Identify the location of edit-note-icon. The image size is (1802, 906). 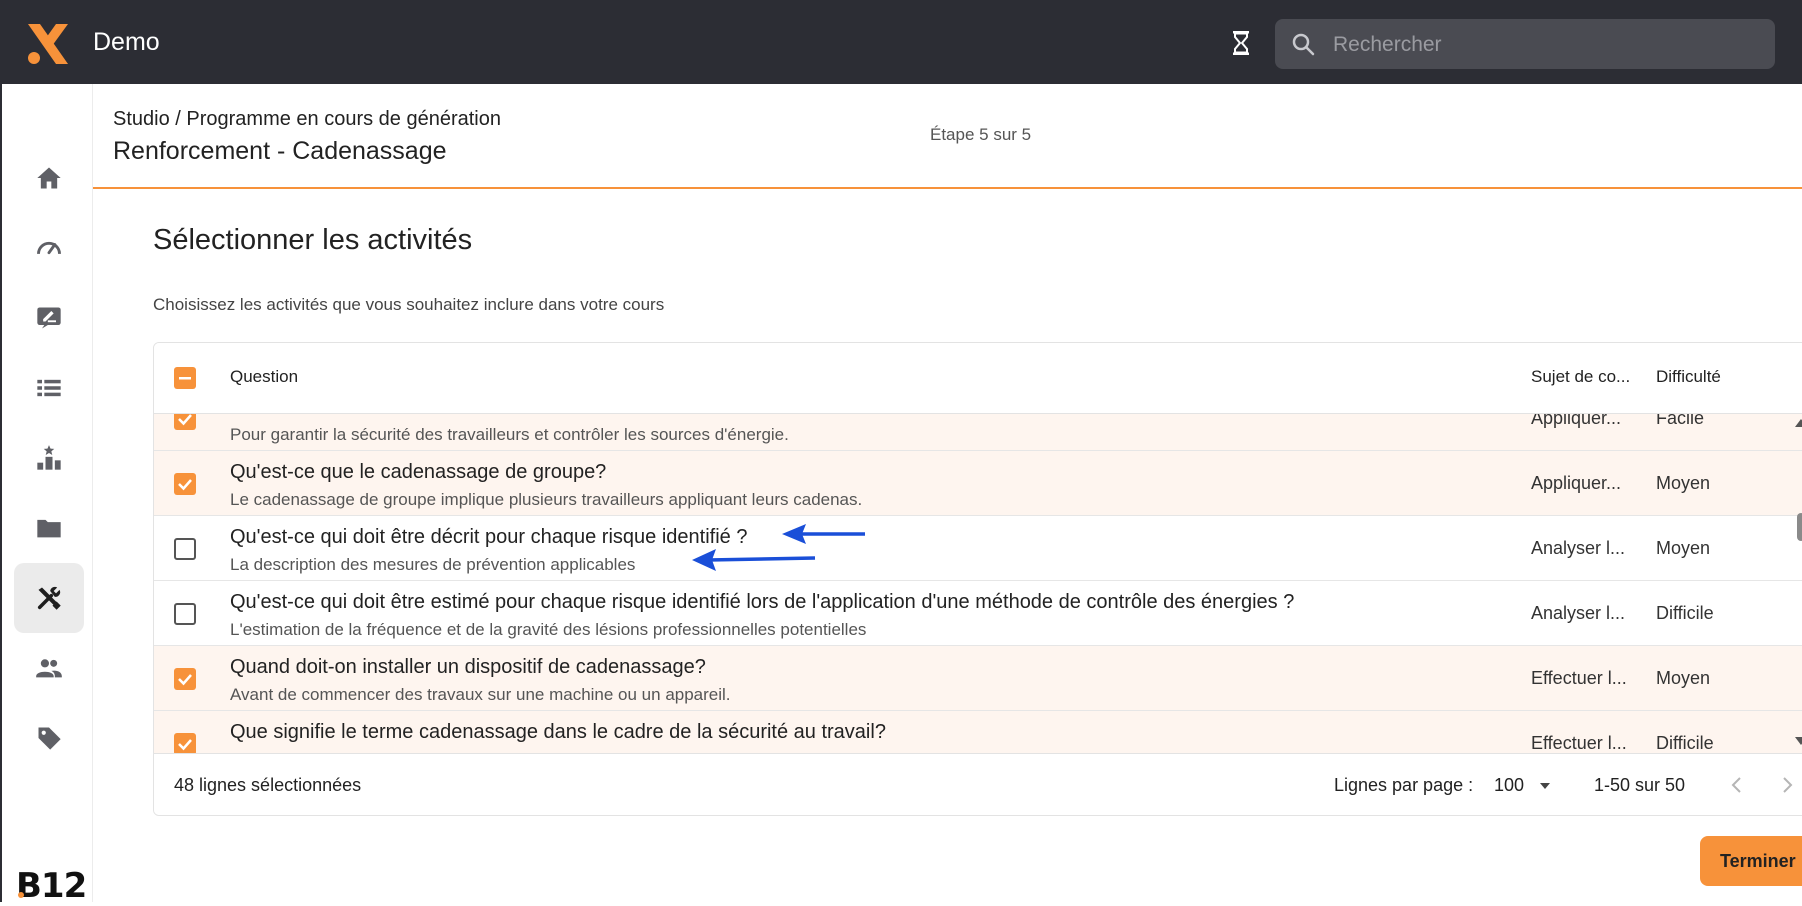
(49, 318).